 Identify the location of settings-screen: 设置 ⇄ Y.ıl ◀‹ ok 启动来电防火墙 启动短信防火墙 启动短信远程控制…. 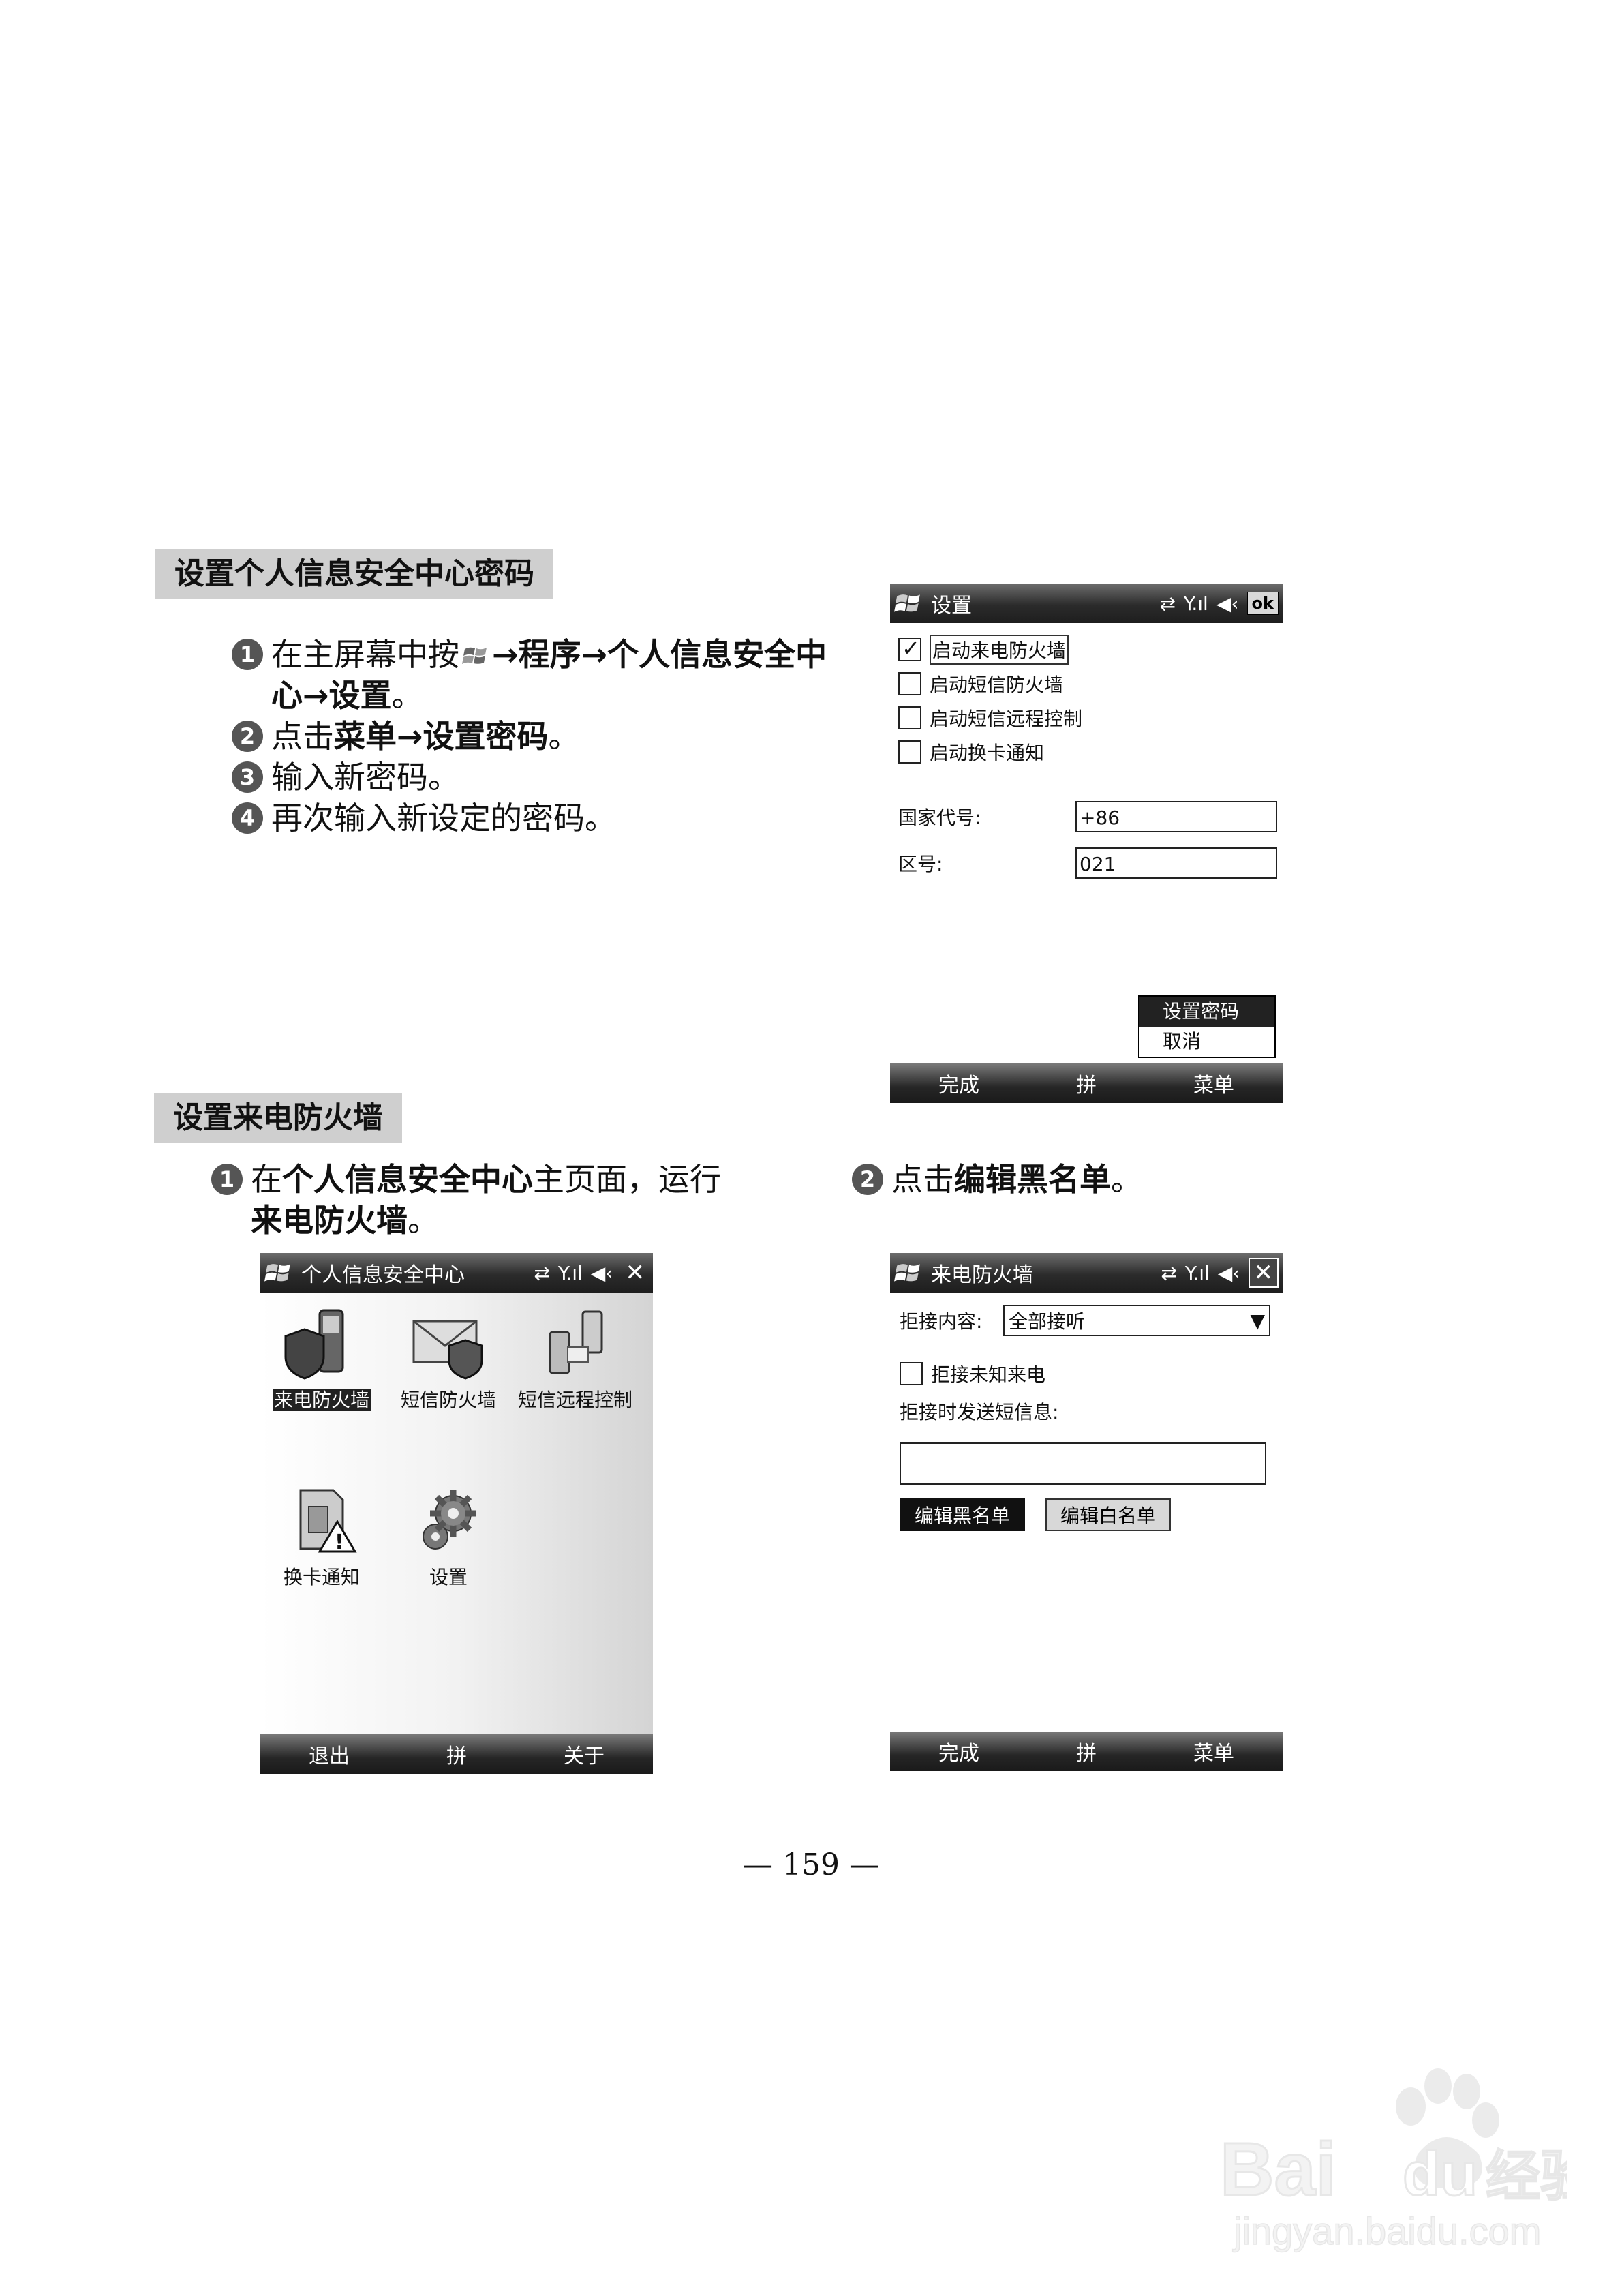
(1086, 843).